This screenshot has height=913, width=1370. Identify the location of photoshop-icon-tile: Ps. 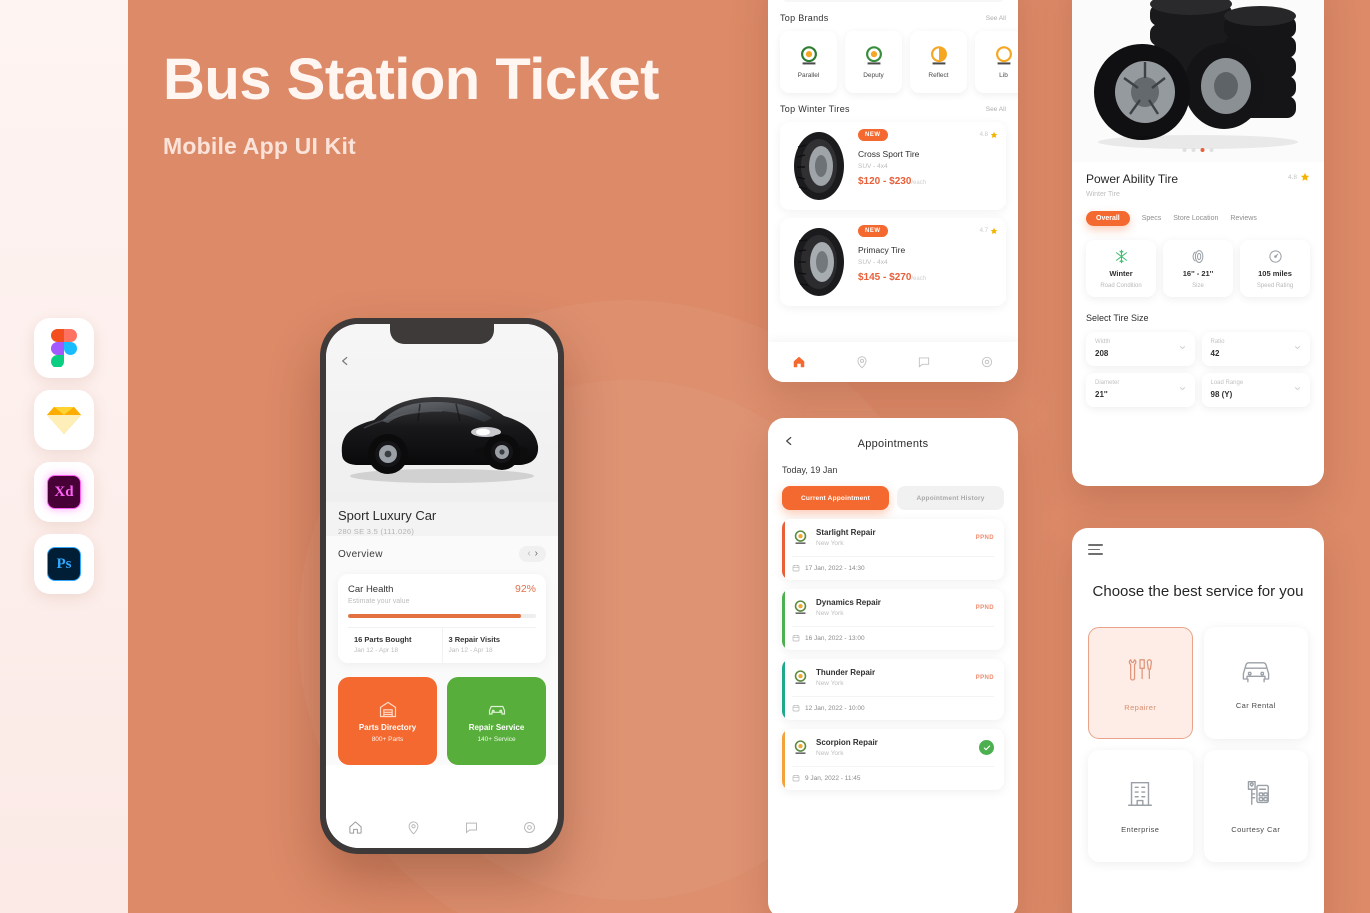
(64, 564).